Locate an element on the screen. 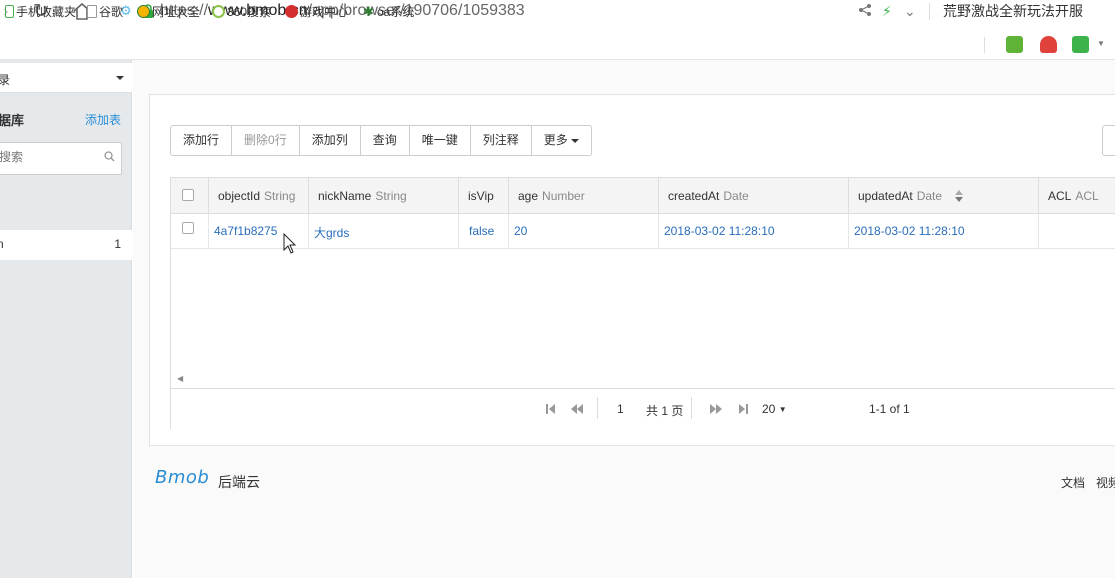 The image size is (1115, 578). footer-docs-link: 文档 is located at coordinates (1073, 482).